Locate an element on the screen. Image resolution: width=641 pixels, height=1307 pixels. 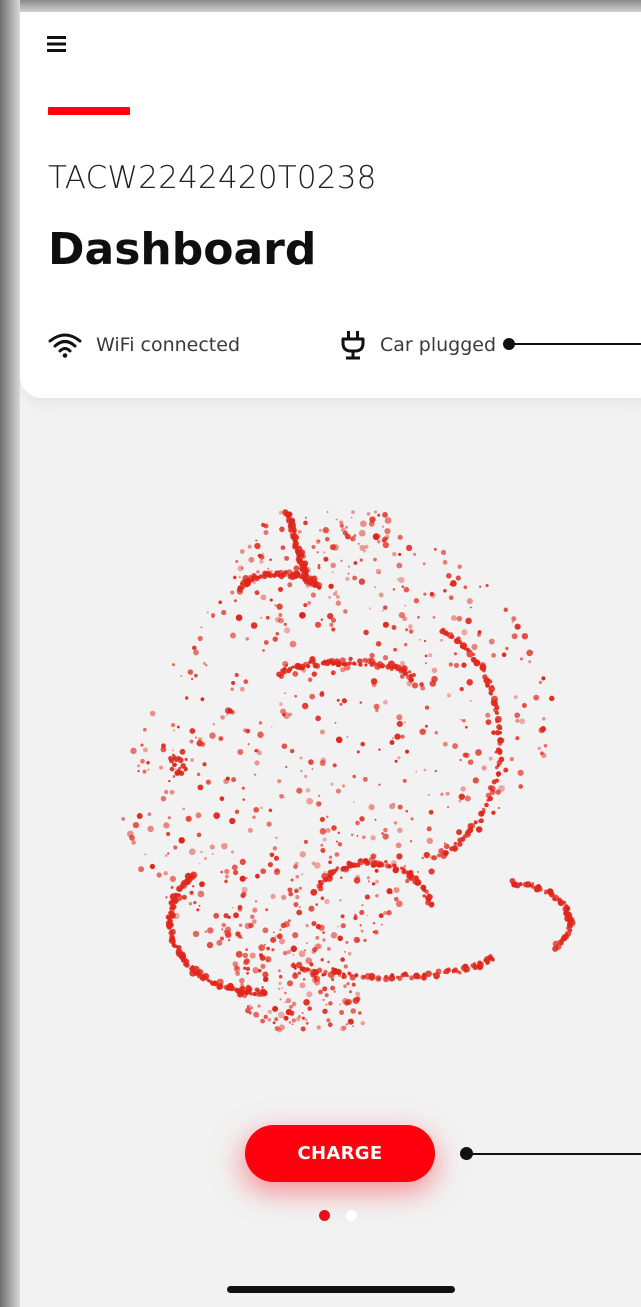
plug-icon is located at coordinates (353, 345).